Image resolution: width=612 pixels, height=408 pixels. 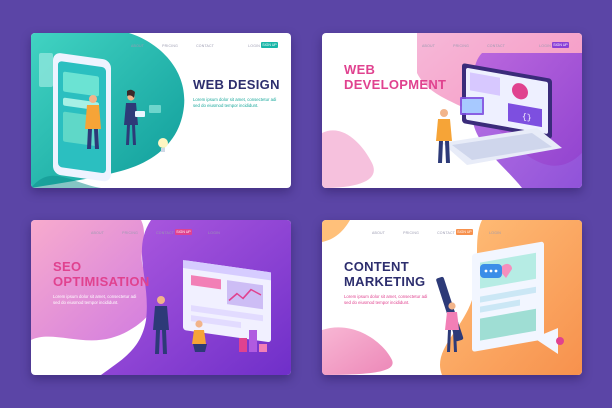 What do you see at coordinates (395, 84) in the screenshot?
I see `title-line-2: DEVELOPMENT` at bounding box center [395, 84].